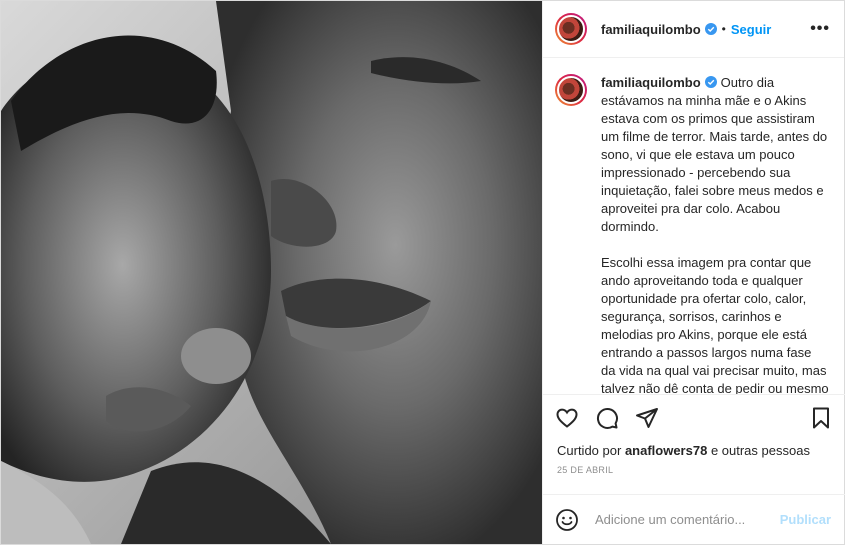 The height and width of the screenshot is (545, 845). What do you see at coordinates (589, 450) in the screenshot?
I see `liked-by-prefix: Curtido por` at bounding box center [589, 450].